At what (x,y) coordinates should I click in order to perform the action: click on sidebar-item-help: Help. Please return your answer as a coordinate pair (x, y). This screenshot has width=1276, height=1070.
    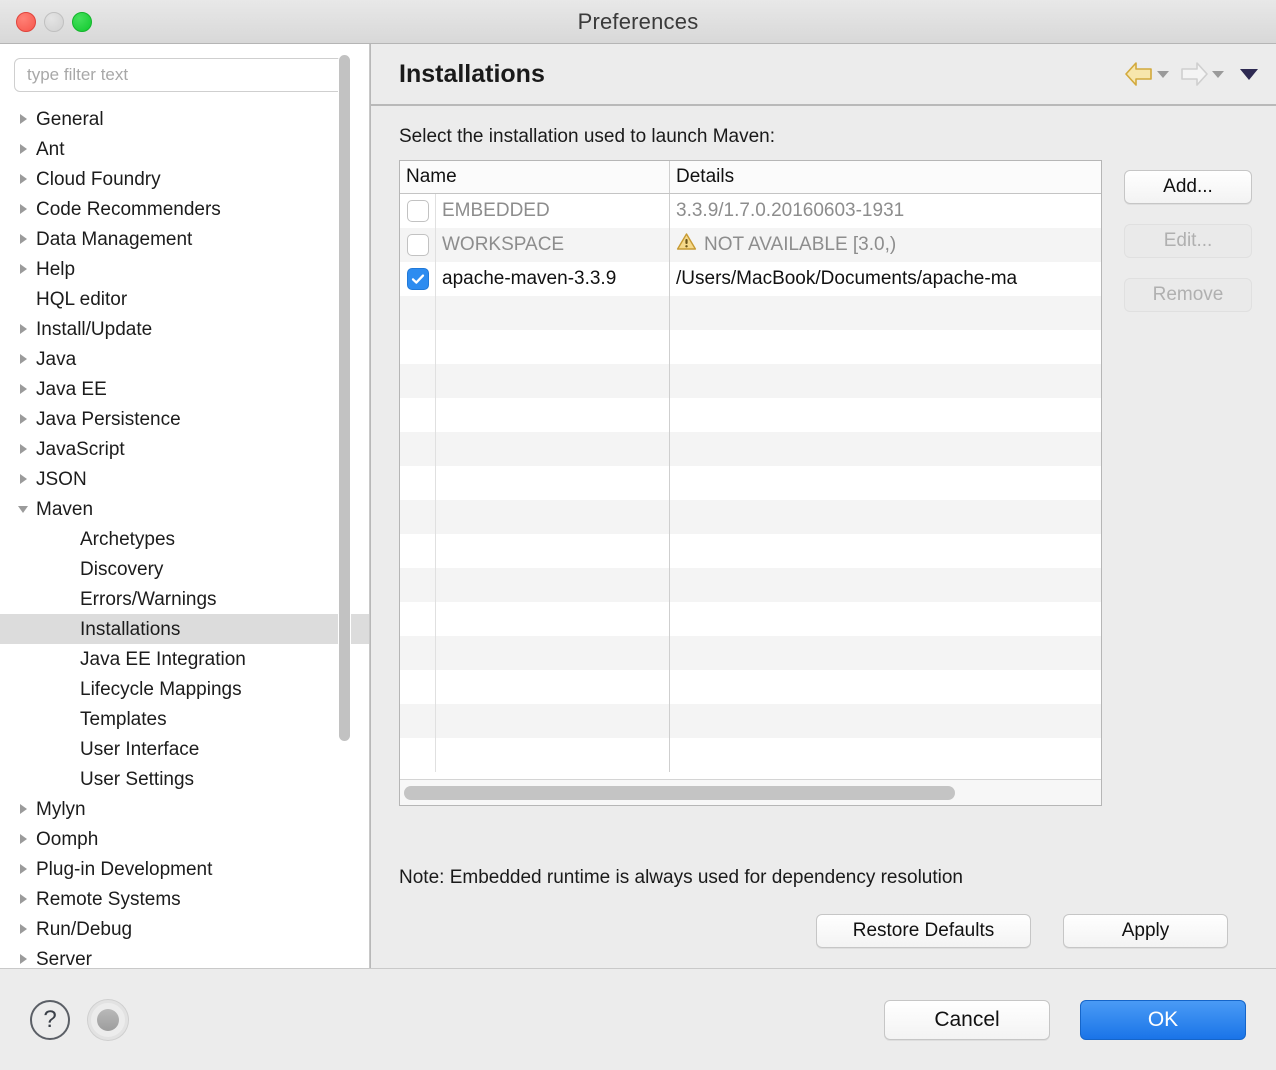
    Looking at the image, I should click on (184, 269).